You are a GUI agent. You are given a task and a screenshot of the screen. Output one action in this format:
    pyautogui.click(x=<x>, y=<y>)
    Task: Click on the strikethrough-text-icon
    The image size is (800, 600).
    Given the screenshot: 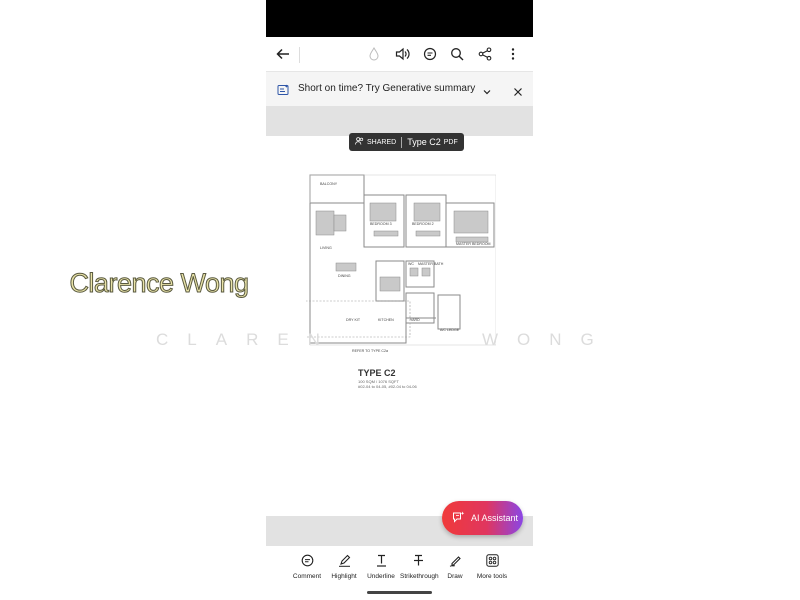 What is the action you would take?
    pyautogui.click(x=418, y=560)
    